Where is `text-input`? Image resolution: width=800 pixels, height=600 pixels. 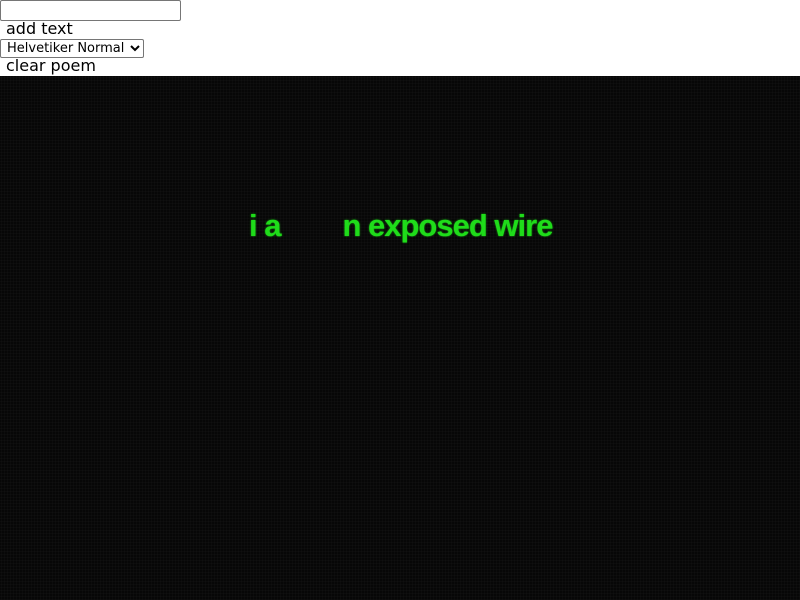
text-input is located at coordinates (90, 10).